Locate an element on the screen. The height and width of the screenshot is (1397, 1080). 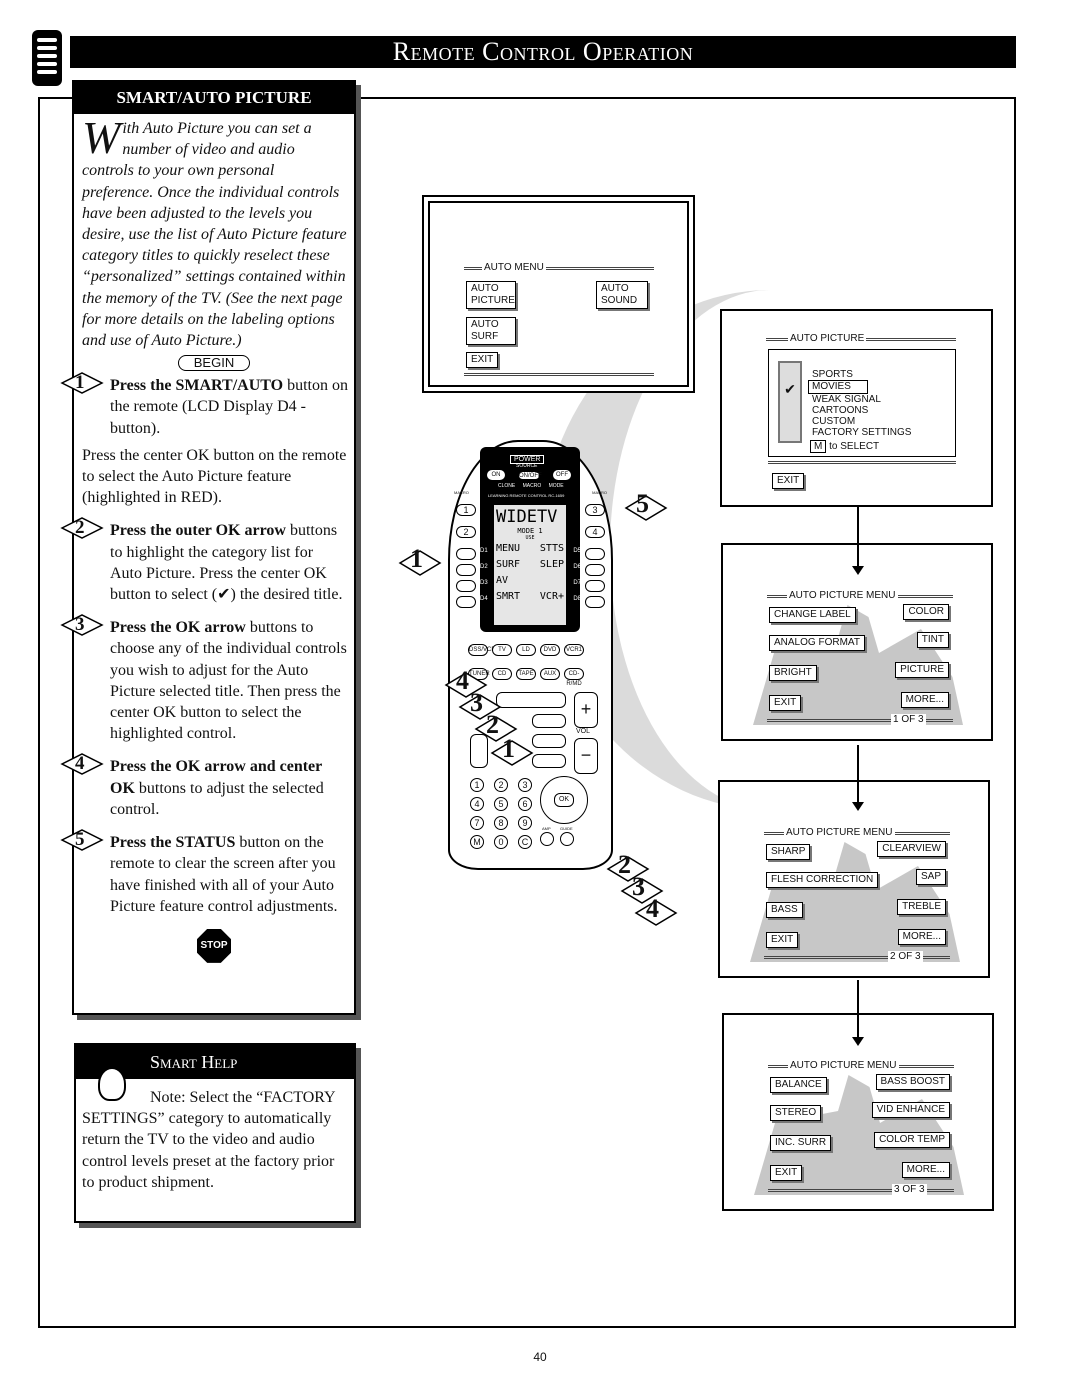
checkmark-icon: ✔ is located at coordinates (790, 402).